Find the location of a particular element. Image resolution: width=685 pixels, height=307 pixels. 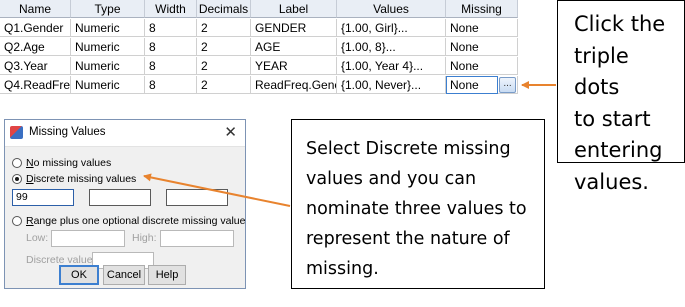

radio-circle-selected is located at coordinates (17, 179).